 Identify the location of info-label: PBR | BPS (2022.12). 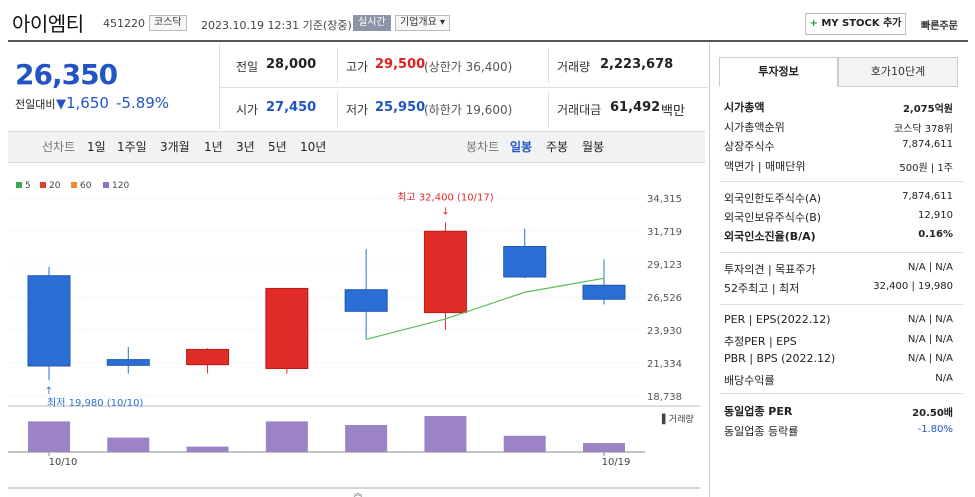
(780, 358).